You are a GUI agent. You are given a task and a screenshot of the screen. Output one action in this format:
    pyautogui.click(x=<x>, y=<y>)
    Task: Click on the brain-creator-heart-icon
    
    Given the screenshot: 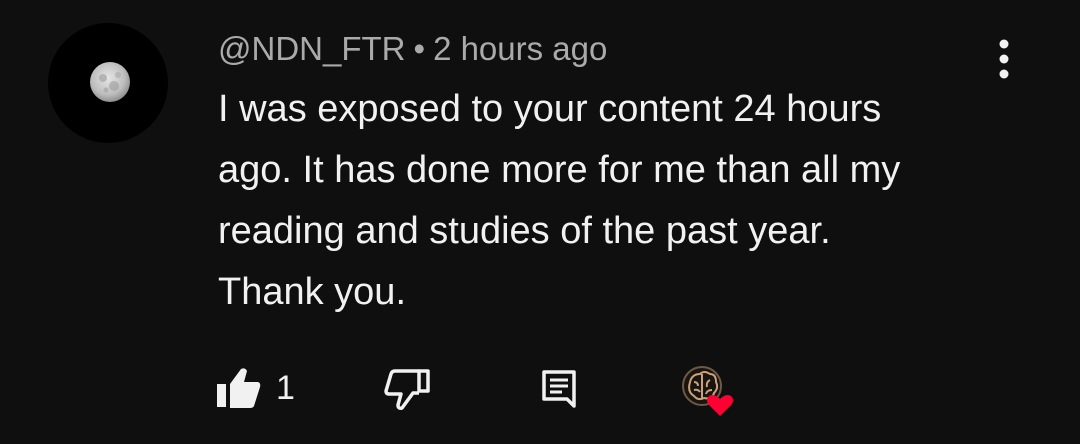 What is the action you would take?
    pyautogui.click(x=707, y=391)
    